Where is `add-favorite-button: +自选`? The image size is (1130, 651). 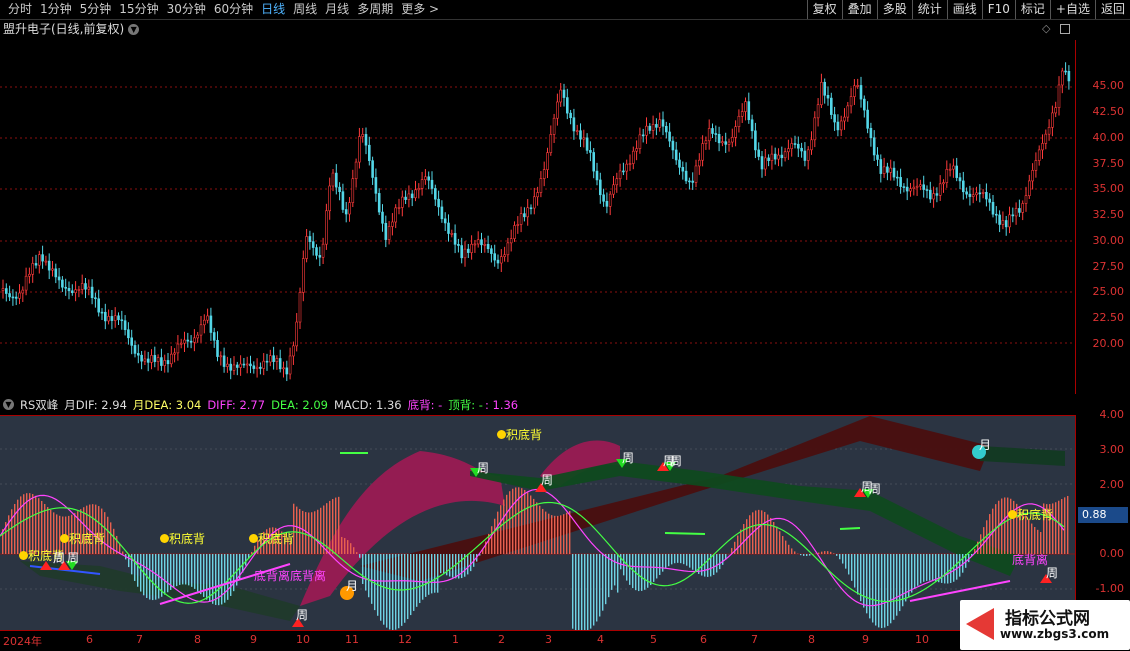
add-favorite-button: +自选 is located at coordinates (1072, 9).